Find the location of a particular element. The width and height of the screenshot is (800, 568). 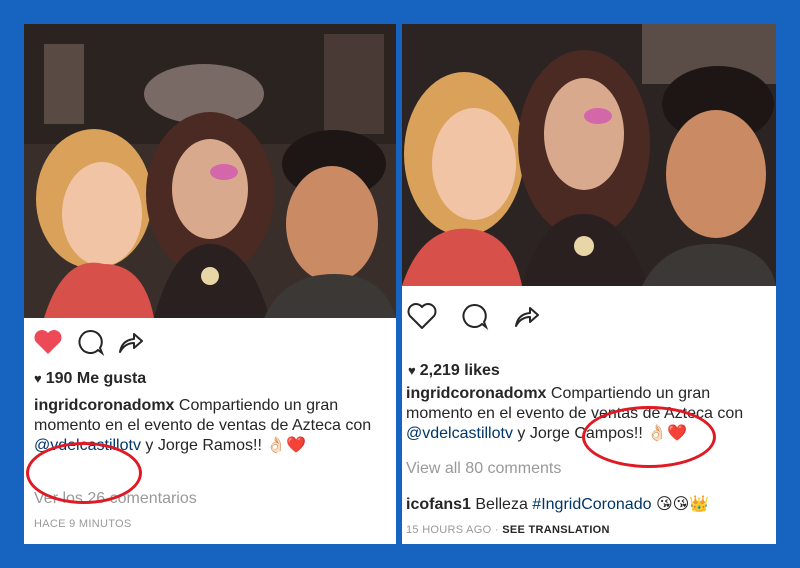

post-actions-left is located at coordinates (210, 342).